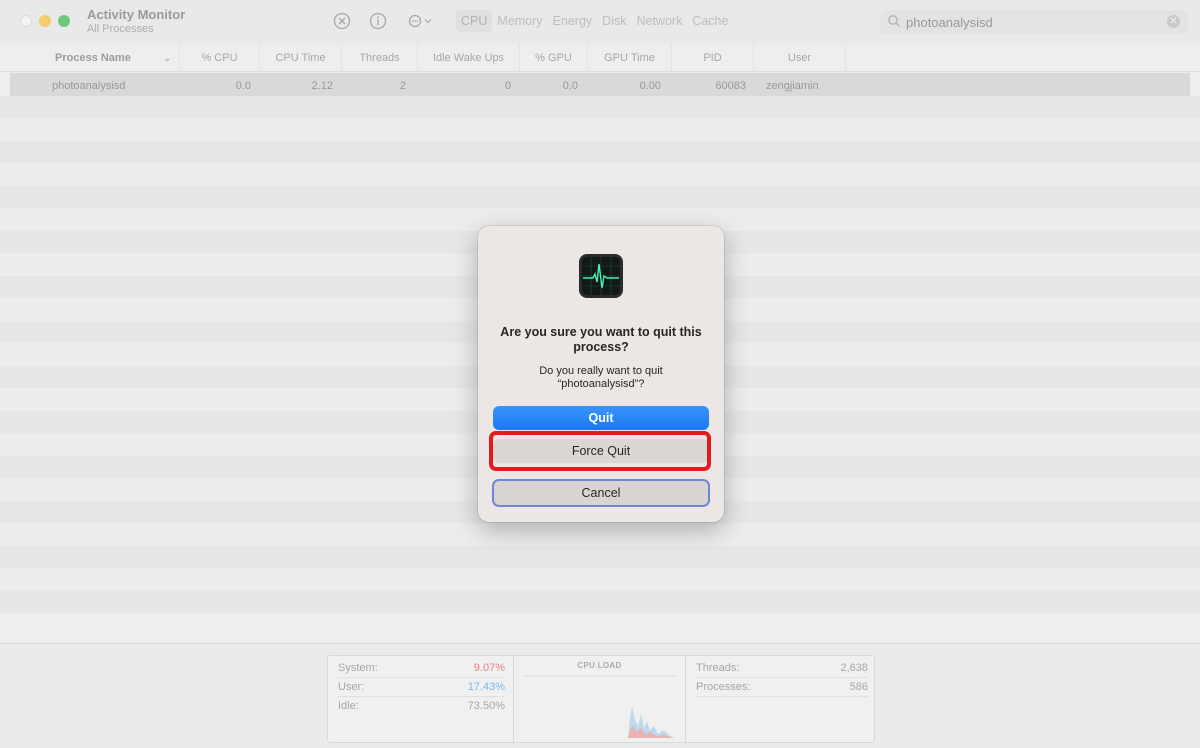  What do you see at coordinates (601, 276) in the screenshot?
I see `activity-monitor-app-icon` at bounding box center [601, 276].